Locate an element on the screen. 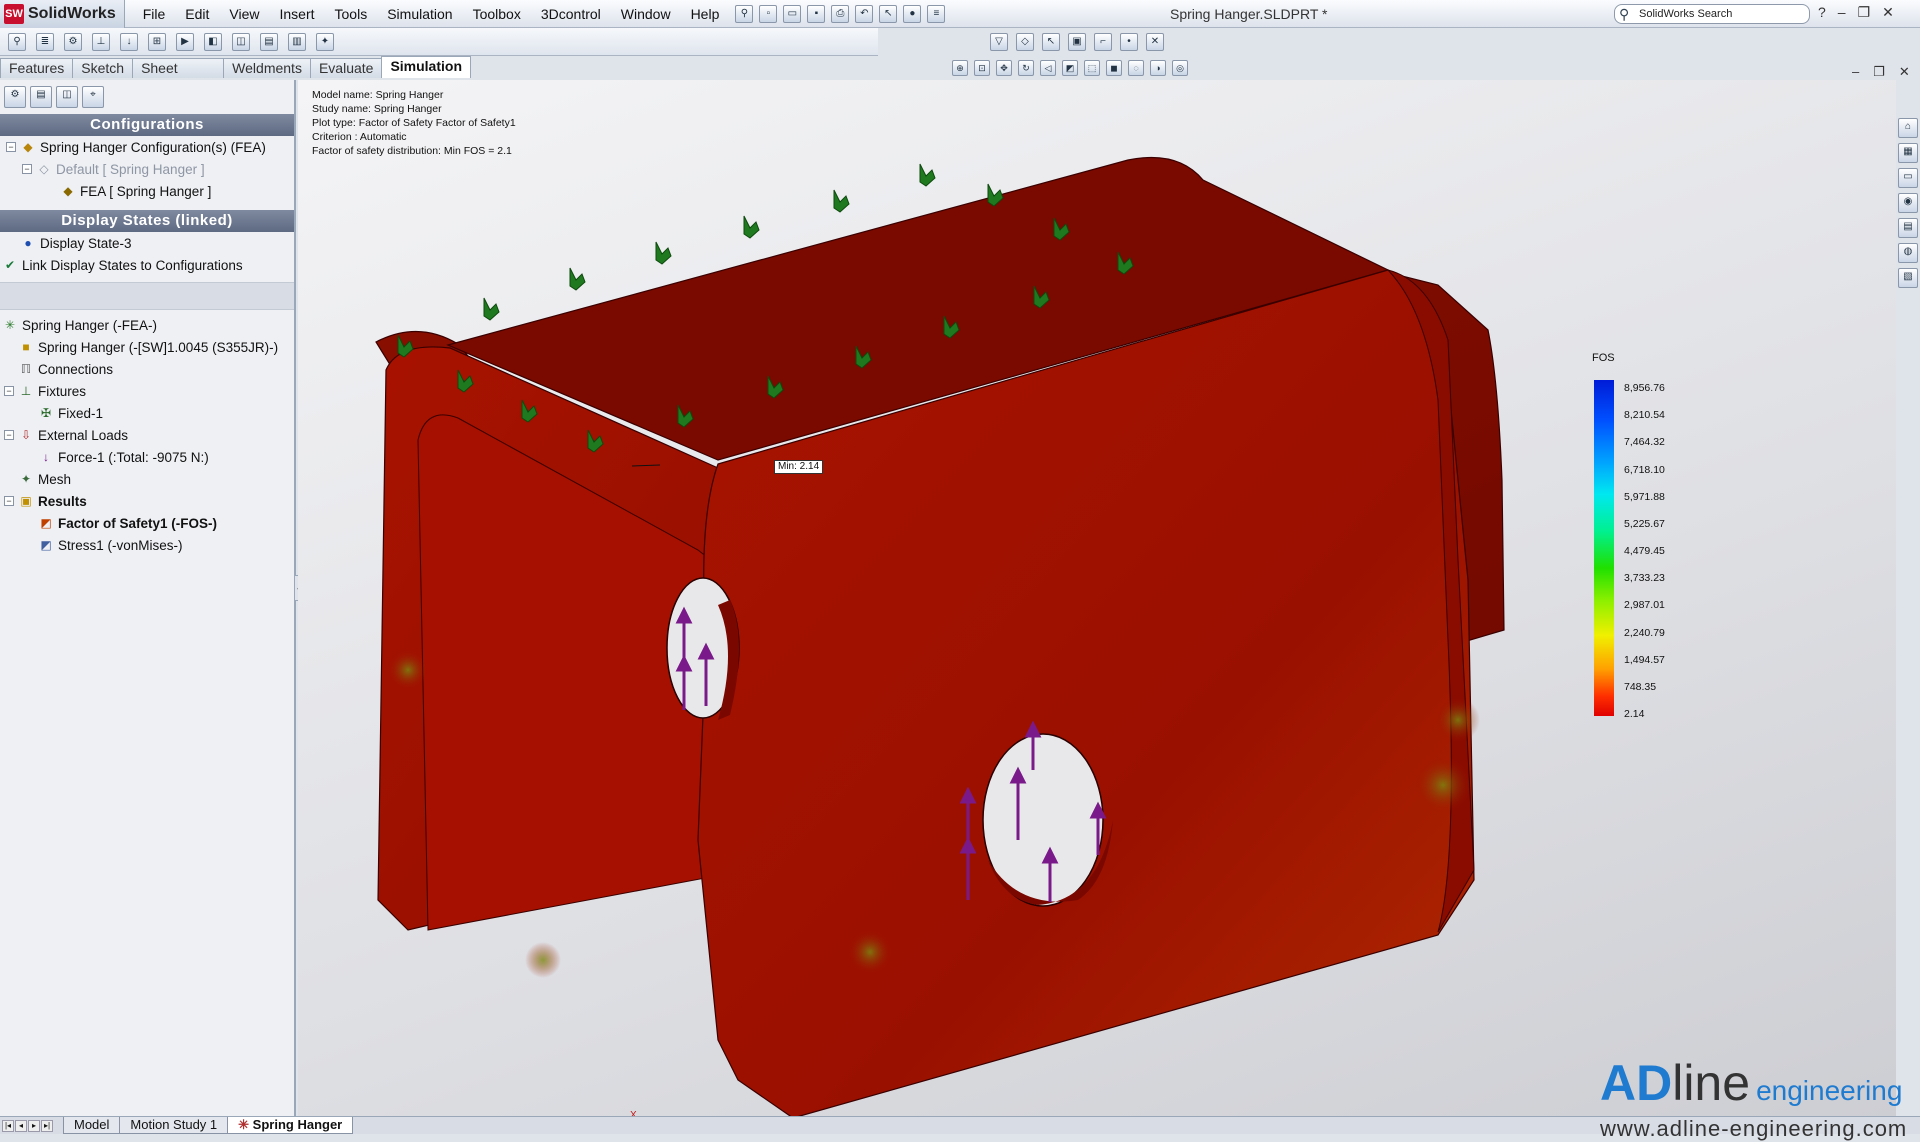 The width and height of the screenshot is (1920, 1142). fixture-tool-icon: ⊥ is located at coordinates (101, 41).